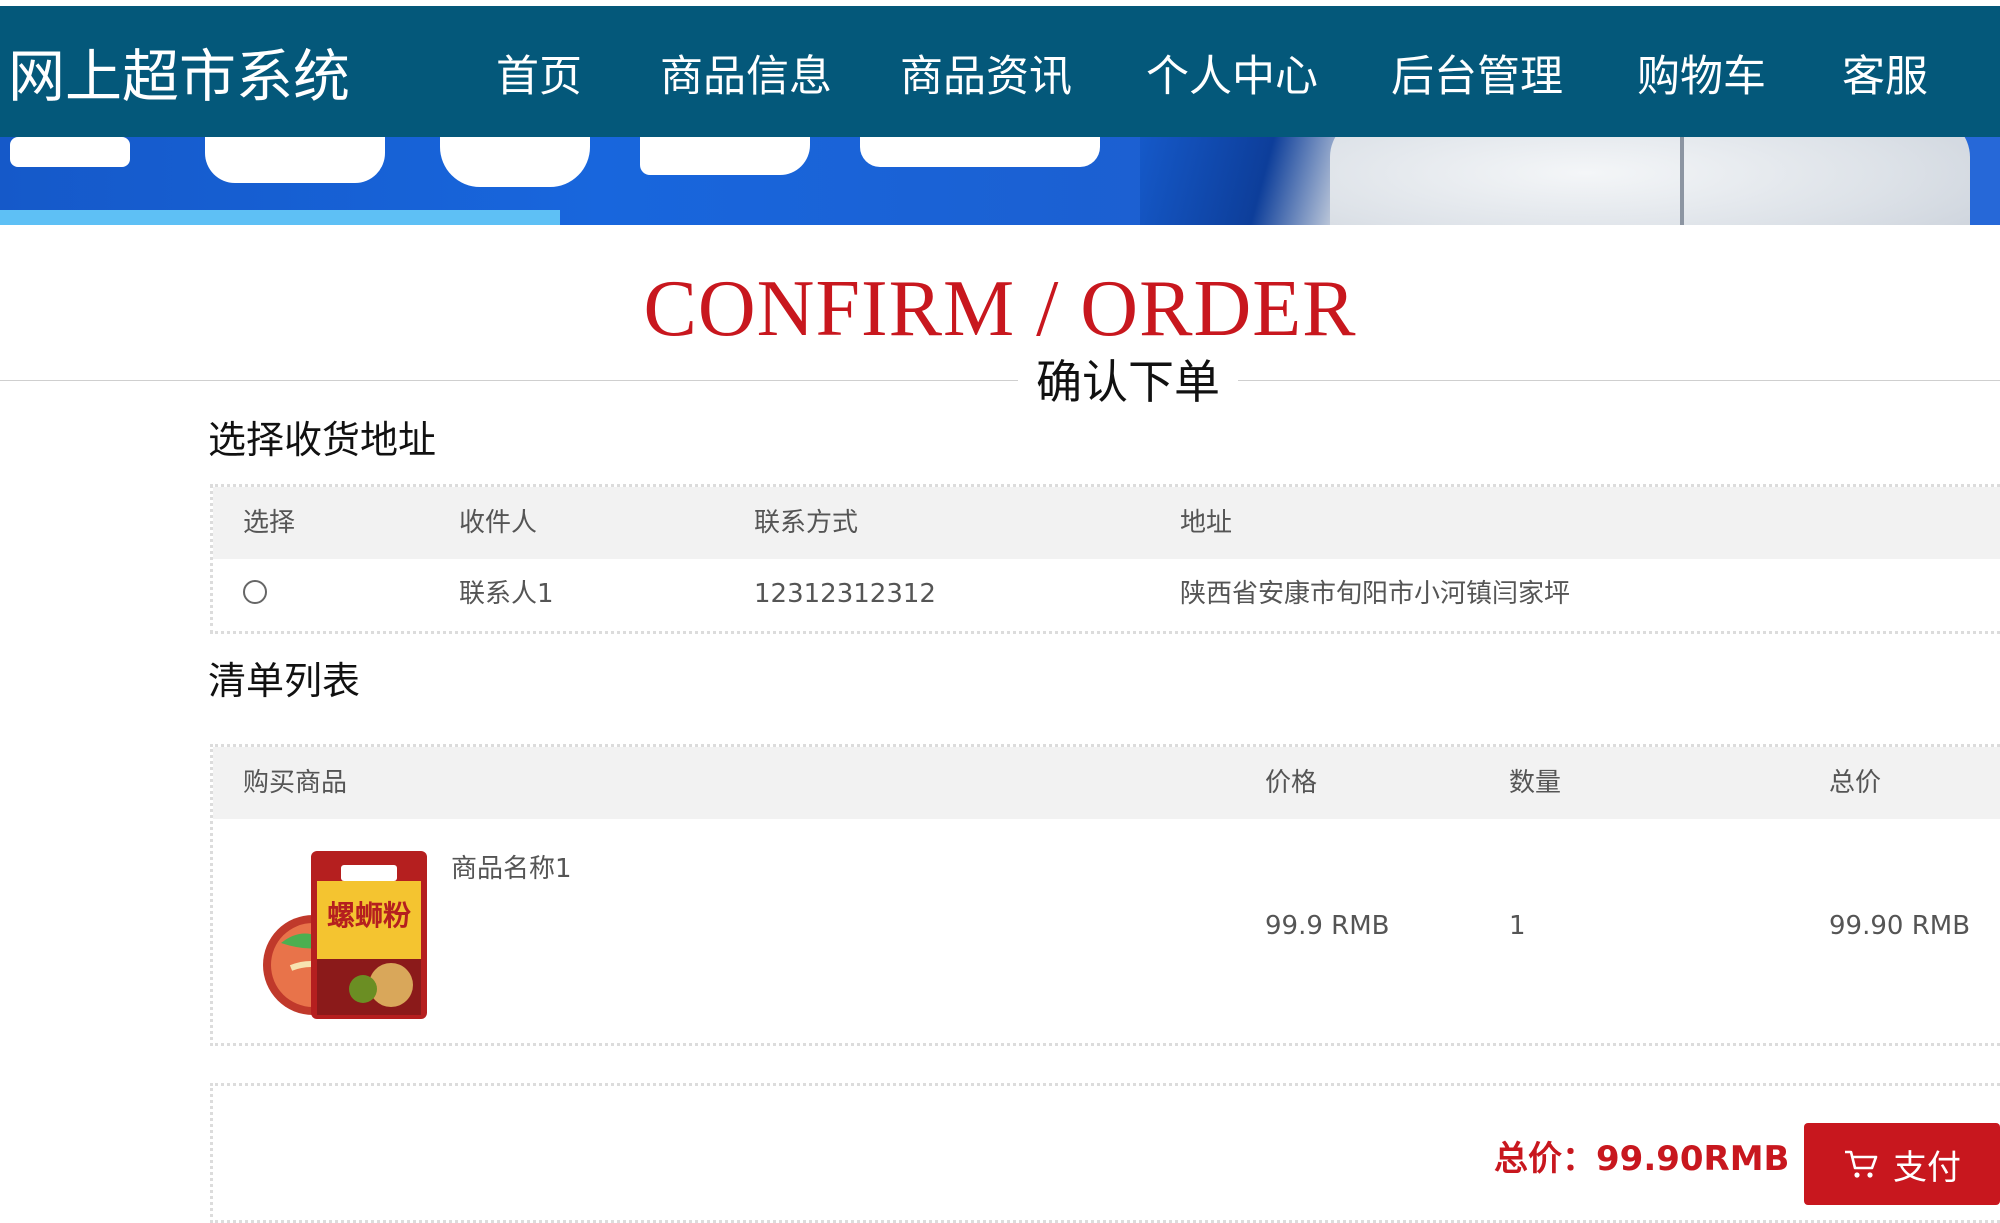 The image size is (2000, 1223). What do you see at coordinates (506, 594) in the screenshot?
I see `recipient-name: 联系人1` at bounding box center [506, 594].